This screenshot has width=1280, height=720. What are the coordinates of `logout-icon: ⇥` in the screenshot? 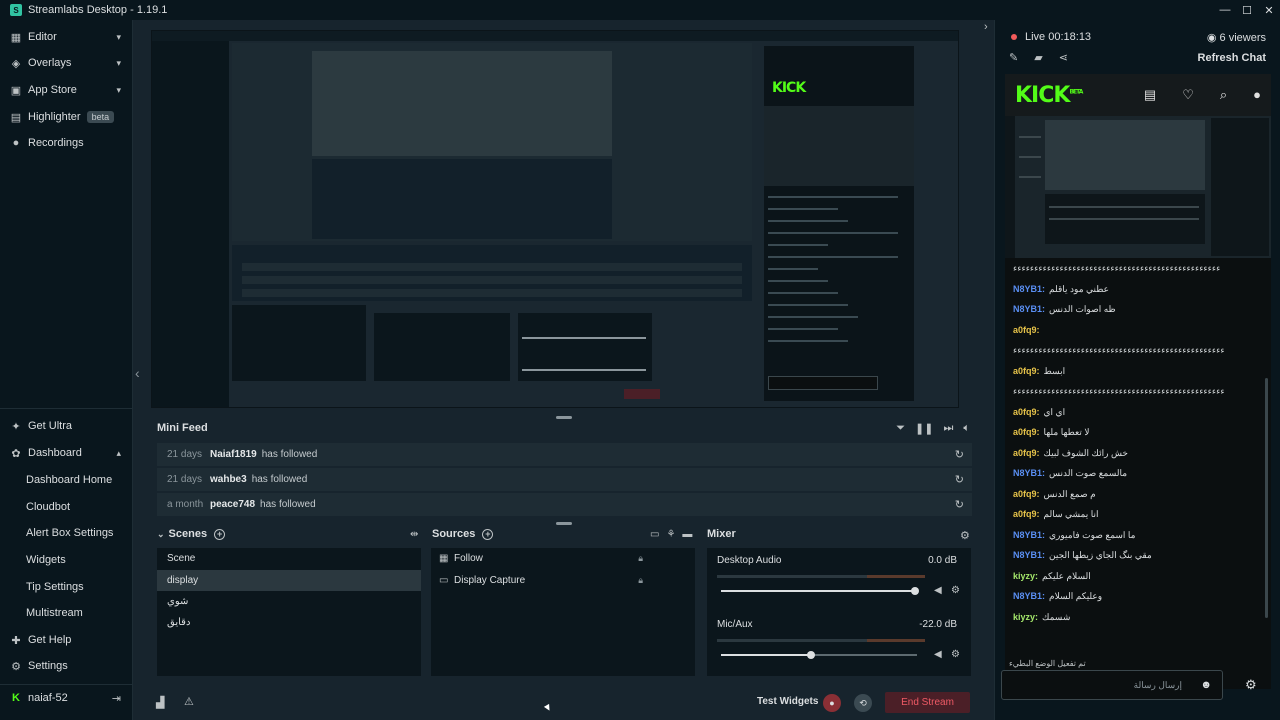 It's located at (116, 698).